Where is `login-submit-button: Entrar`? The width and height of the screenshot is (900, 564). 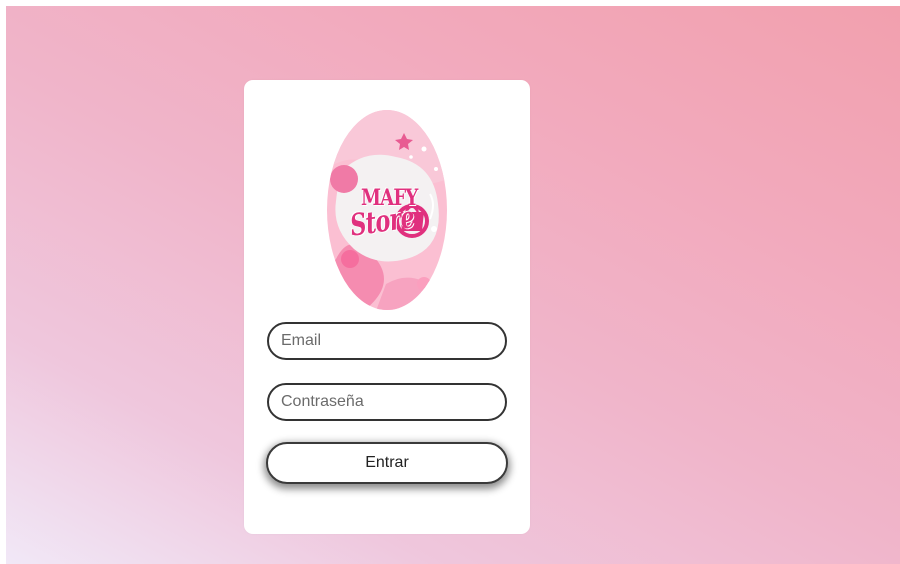 login-submit-button: Entrar is located at coordinates (387, 463).